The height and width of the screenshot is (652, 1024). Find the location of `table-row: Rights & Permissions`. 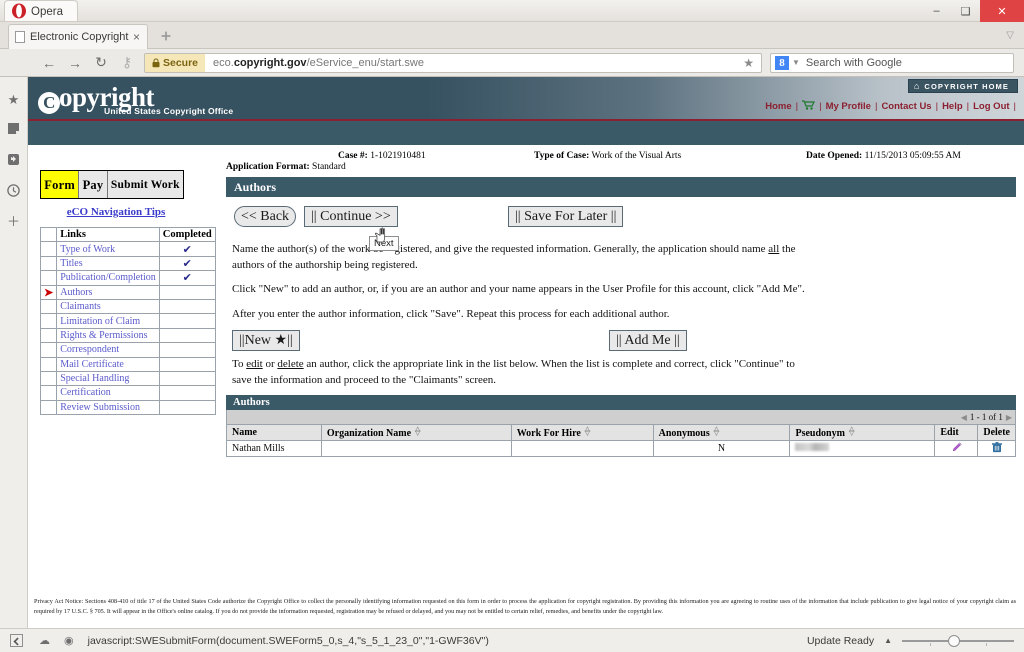

table-row: Rights & Permissions is located at coordinates (127, 335).